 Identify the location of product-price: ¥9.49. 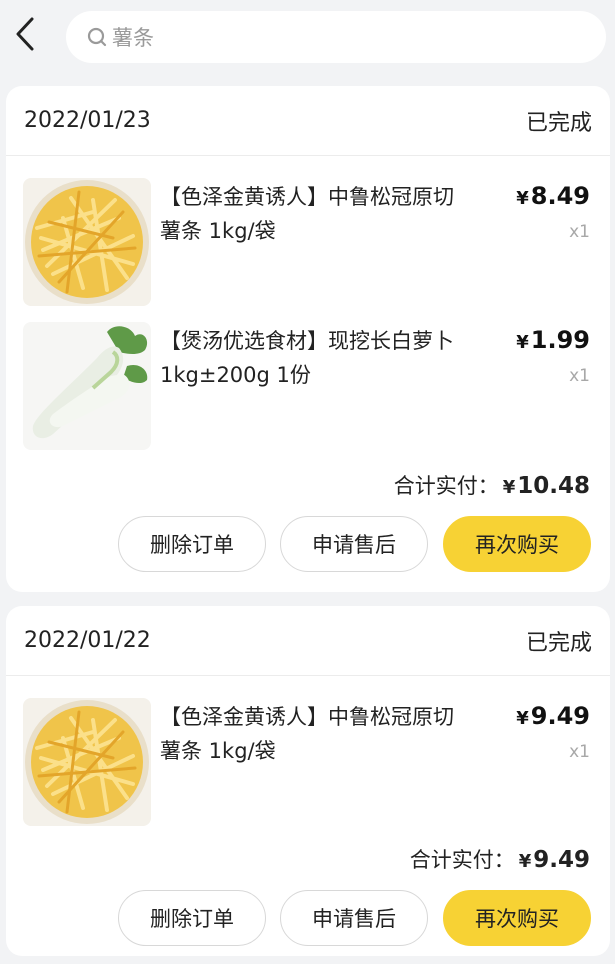
(553, 716).